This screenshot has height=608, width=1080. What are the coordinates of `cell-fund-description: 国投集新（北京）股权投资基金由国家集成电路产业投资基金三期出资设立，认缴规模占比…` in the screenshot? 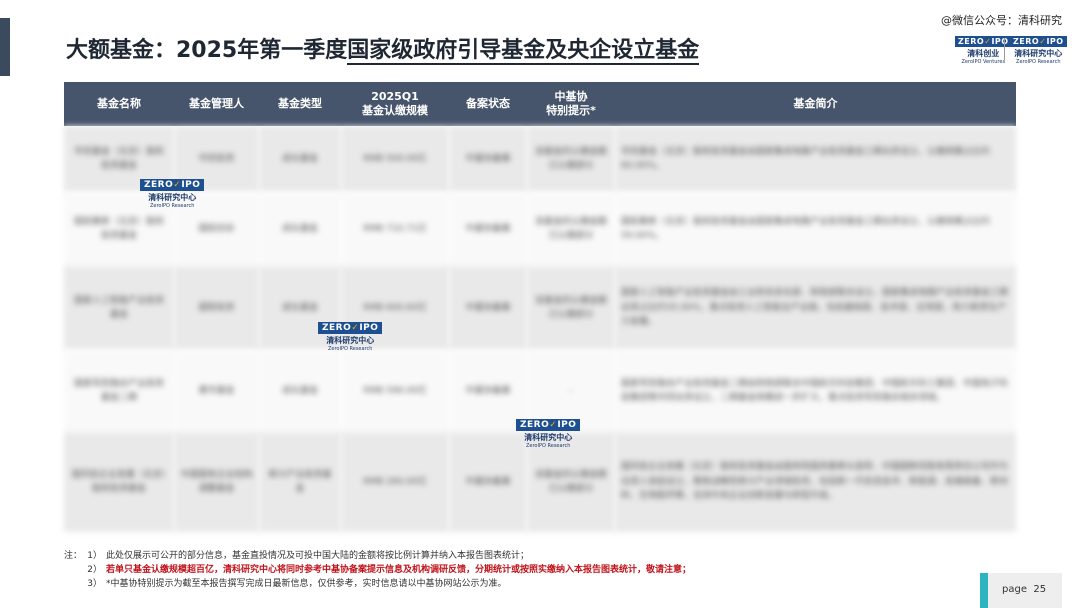 It's located at (815, 229).